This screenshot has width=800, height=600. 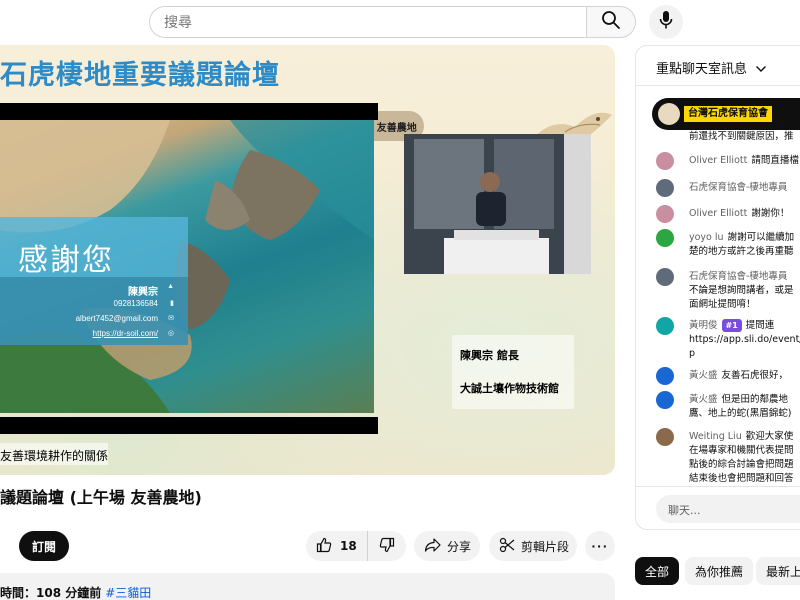 I want to click on slide-title: 石虎棲地重要議題論壇, so click(x=140, y=75).